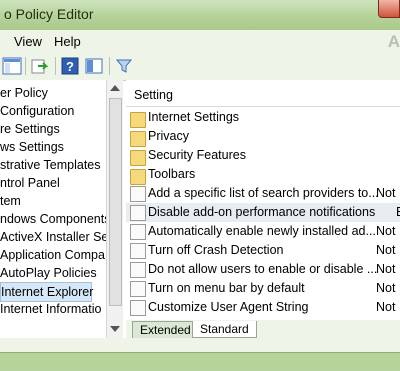 This screenshot has height=371, width=400. I want to click on help-icon: ?, so click(70, 66).